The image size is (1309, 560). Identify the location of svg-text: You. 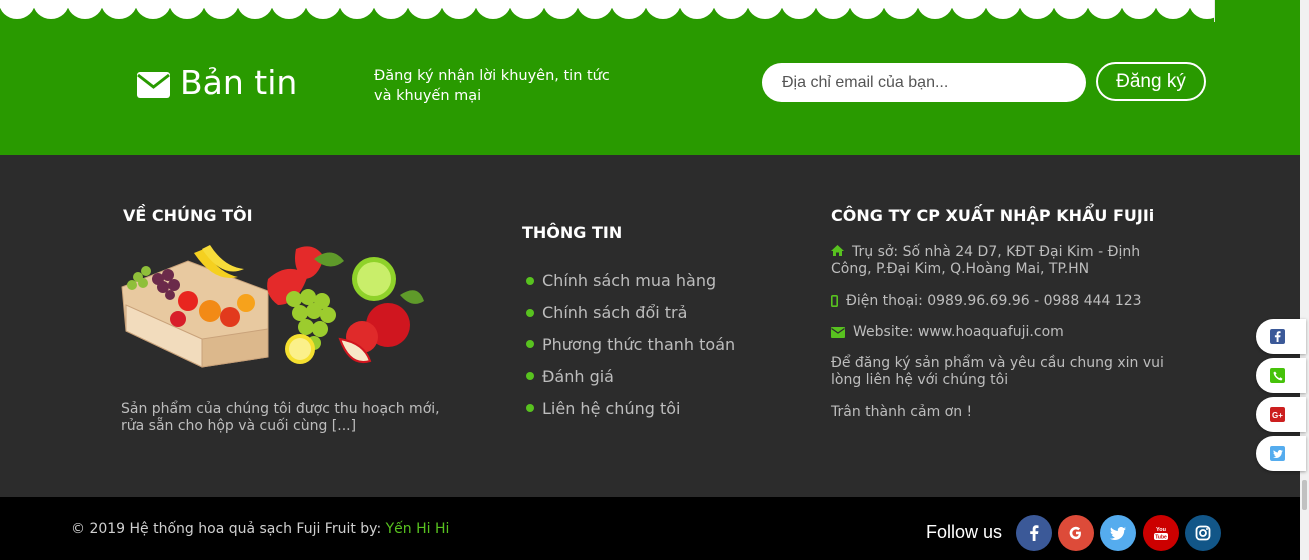
(1161, 530).